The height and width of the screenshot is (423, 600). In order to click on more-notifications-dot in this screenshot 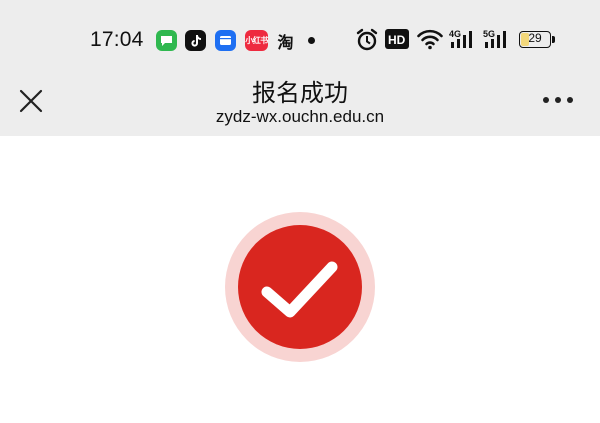, I will do `click(311, 40)`.